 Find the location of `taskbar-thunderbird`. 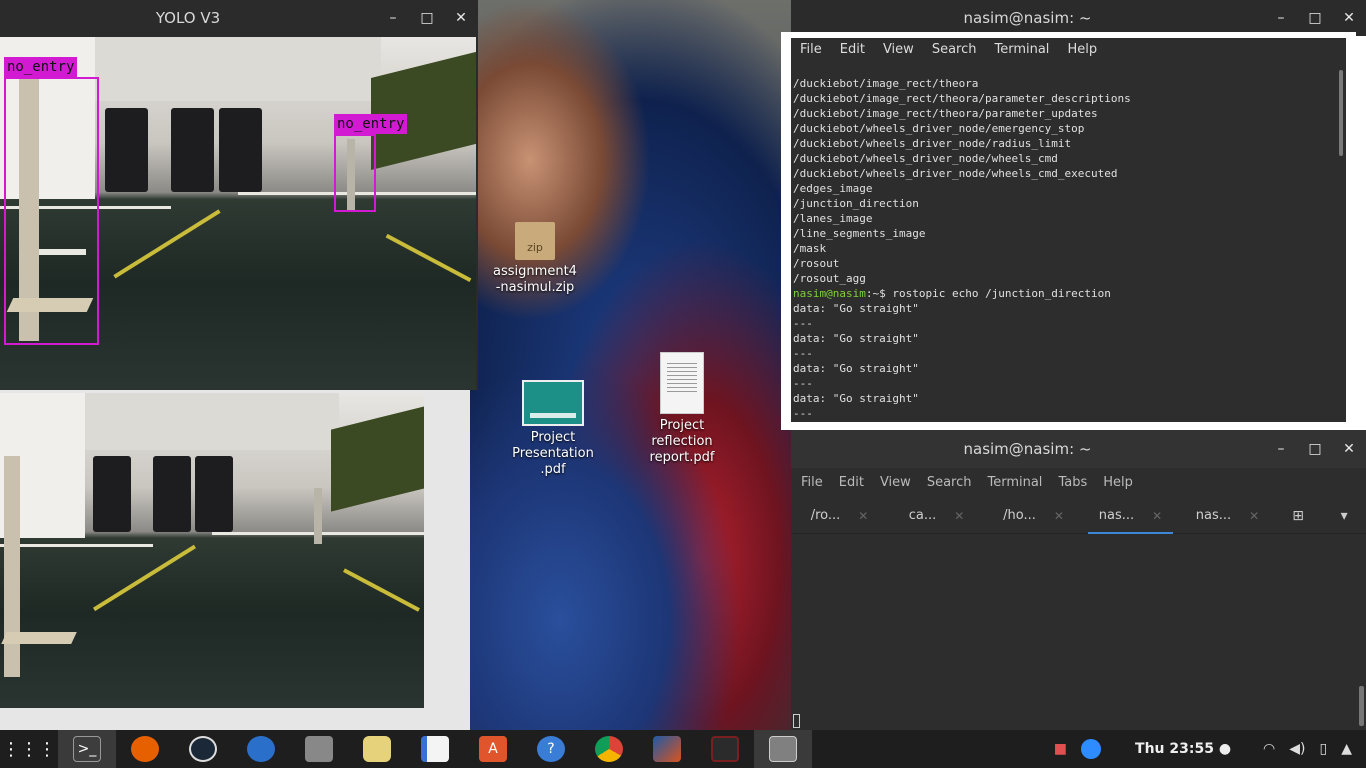

taskbar-thunderbird is located at coordinates (261, 749).